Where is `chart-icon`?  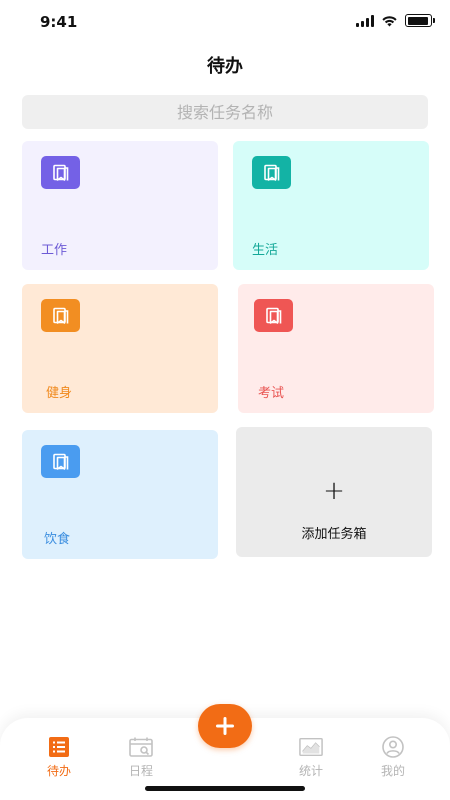 chart-icon is located at coordinates (311, 747).